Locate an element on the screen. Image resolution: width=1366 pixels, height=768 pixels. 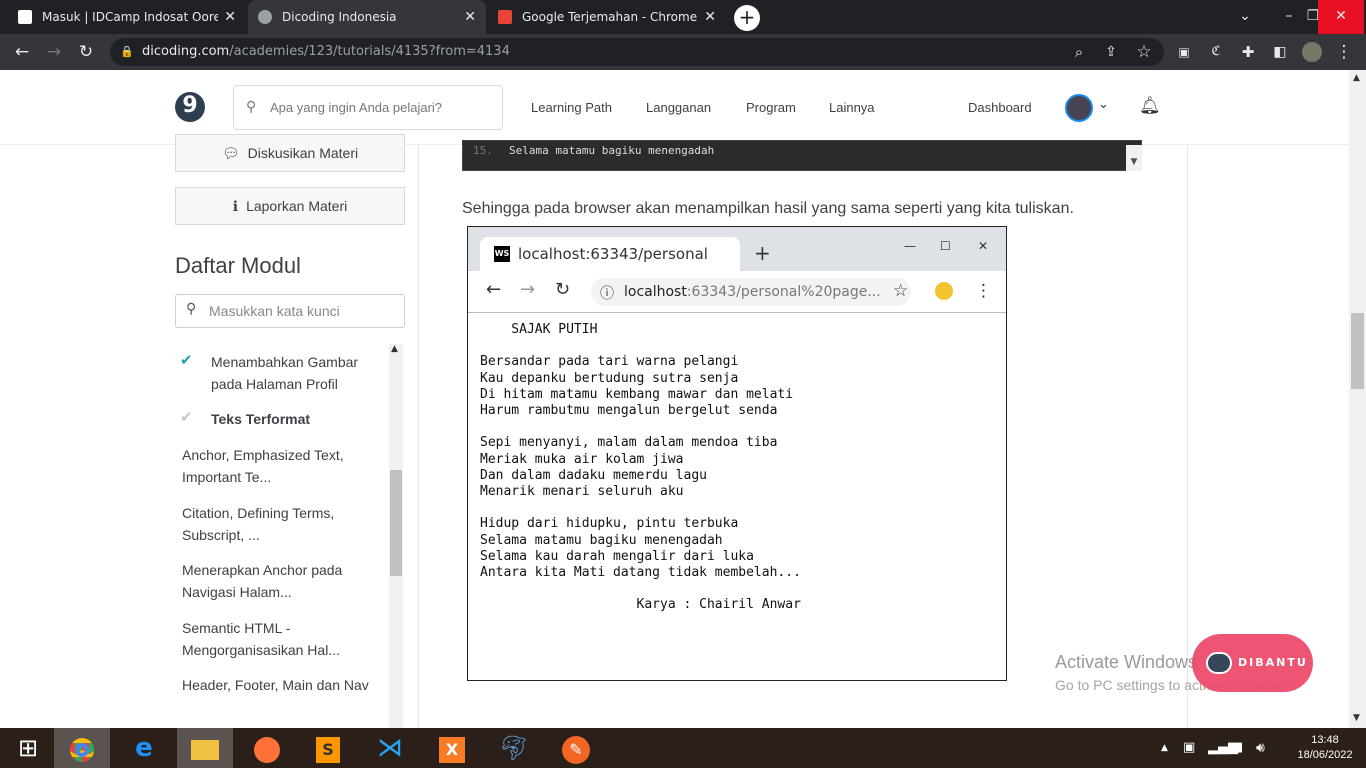
tab-google-translate: Google Terjemahan - Chrome Web ✕ is located at coordinates (607, 17).